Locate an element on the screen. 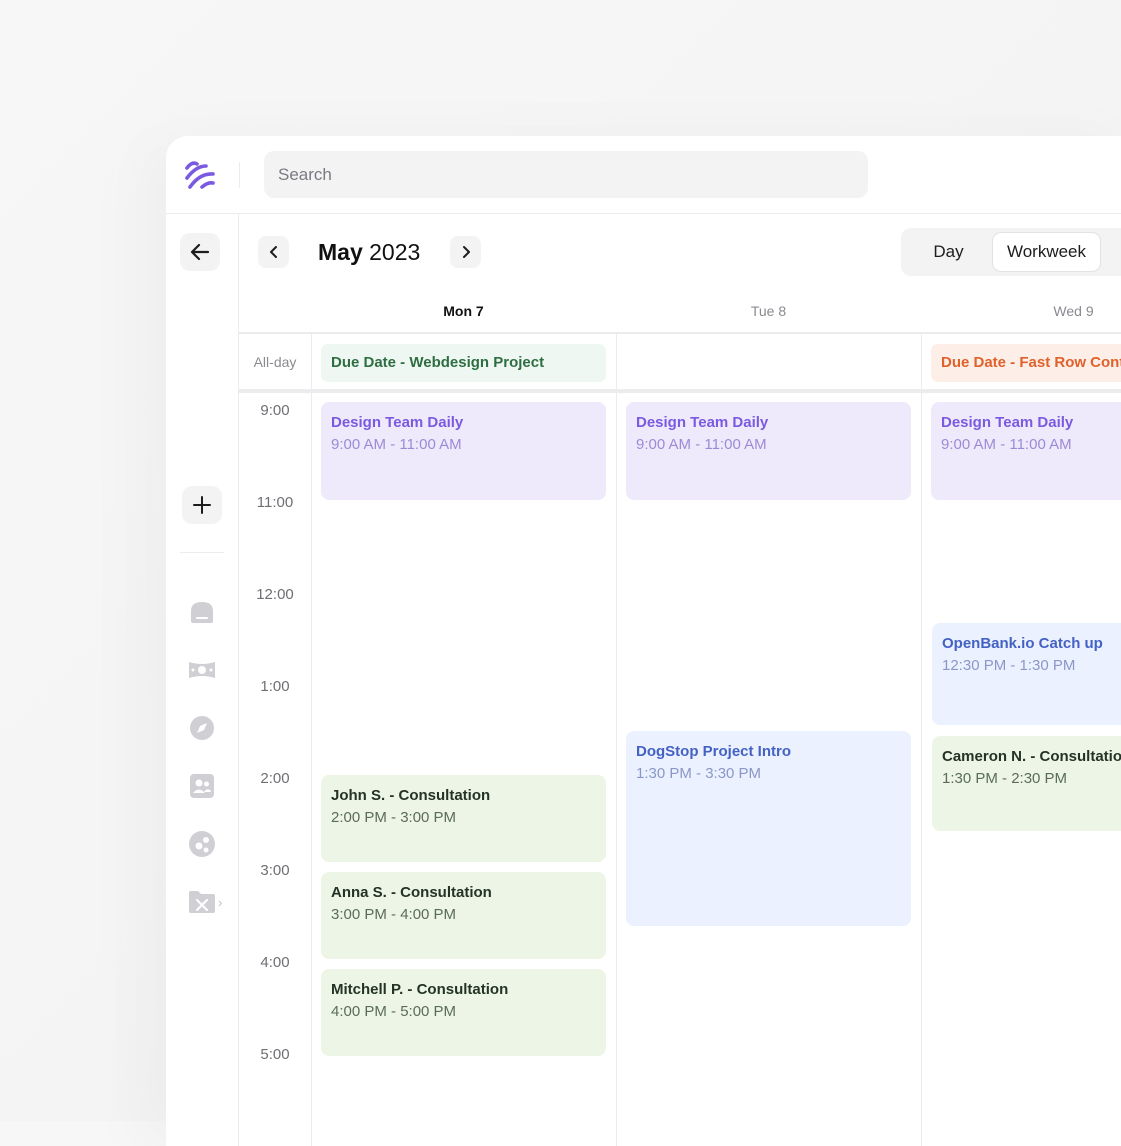 This screenshot has height=1146, width=1121. sidebar: › is located at coordinates (202, 679).